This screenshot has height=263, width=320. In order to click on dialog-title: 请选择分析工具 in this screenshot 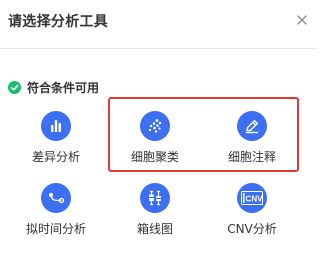, I will do `click(58, 22)`.